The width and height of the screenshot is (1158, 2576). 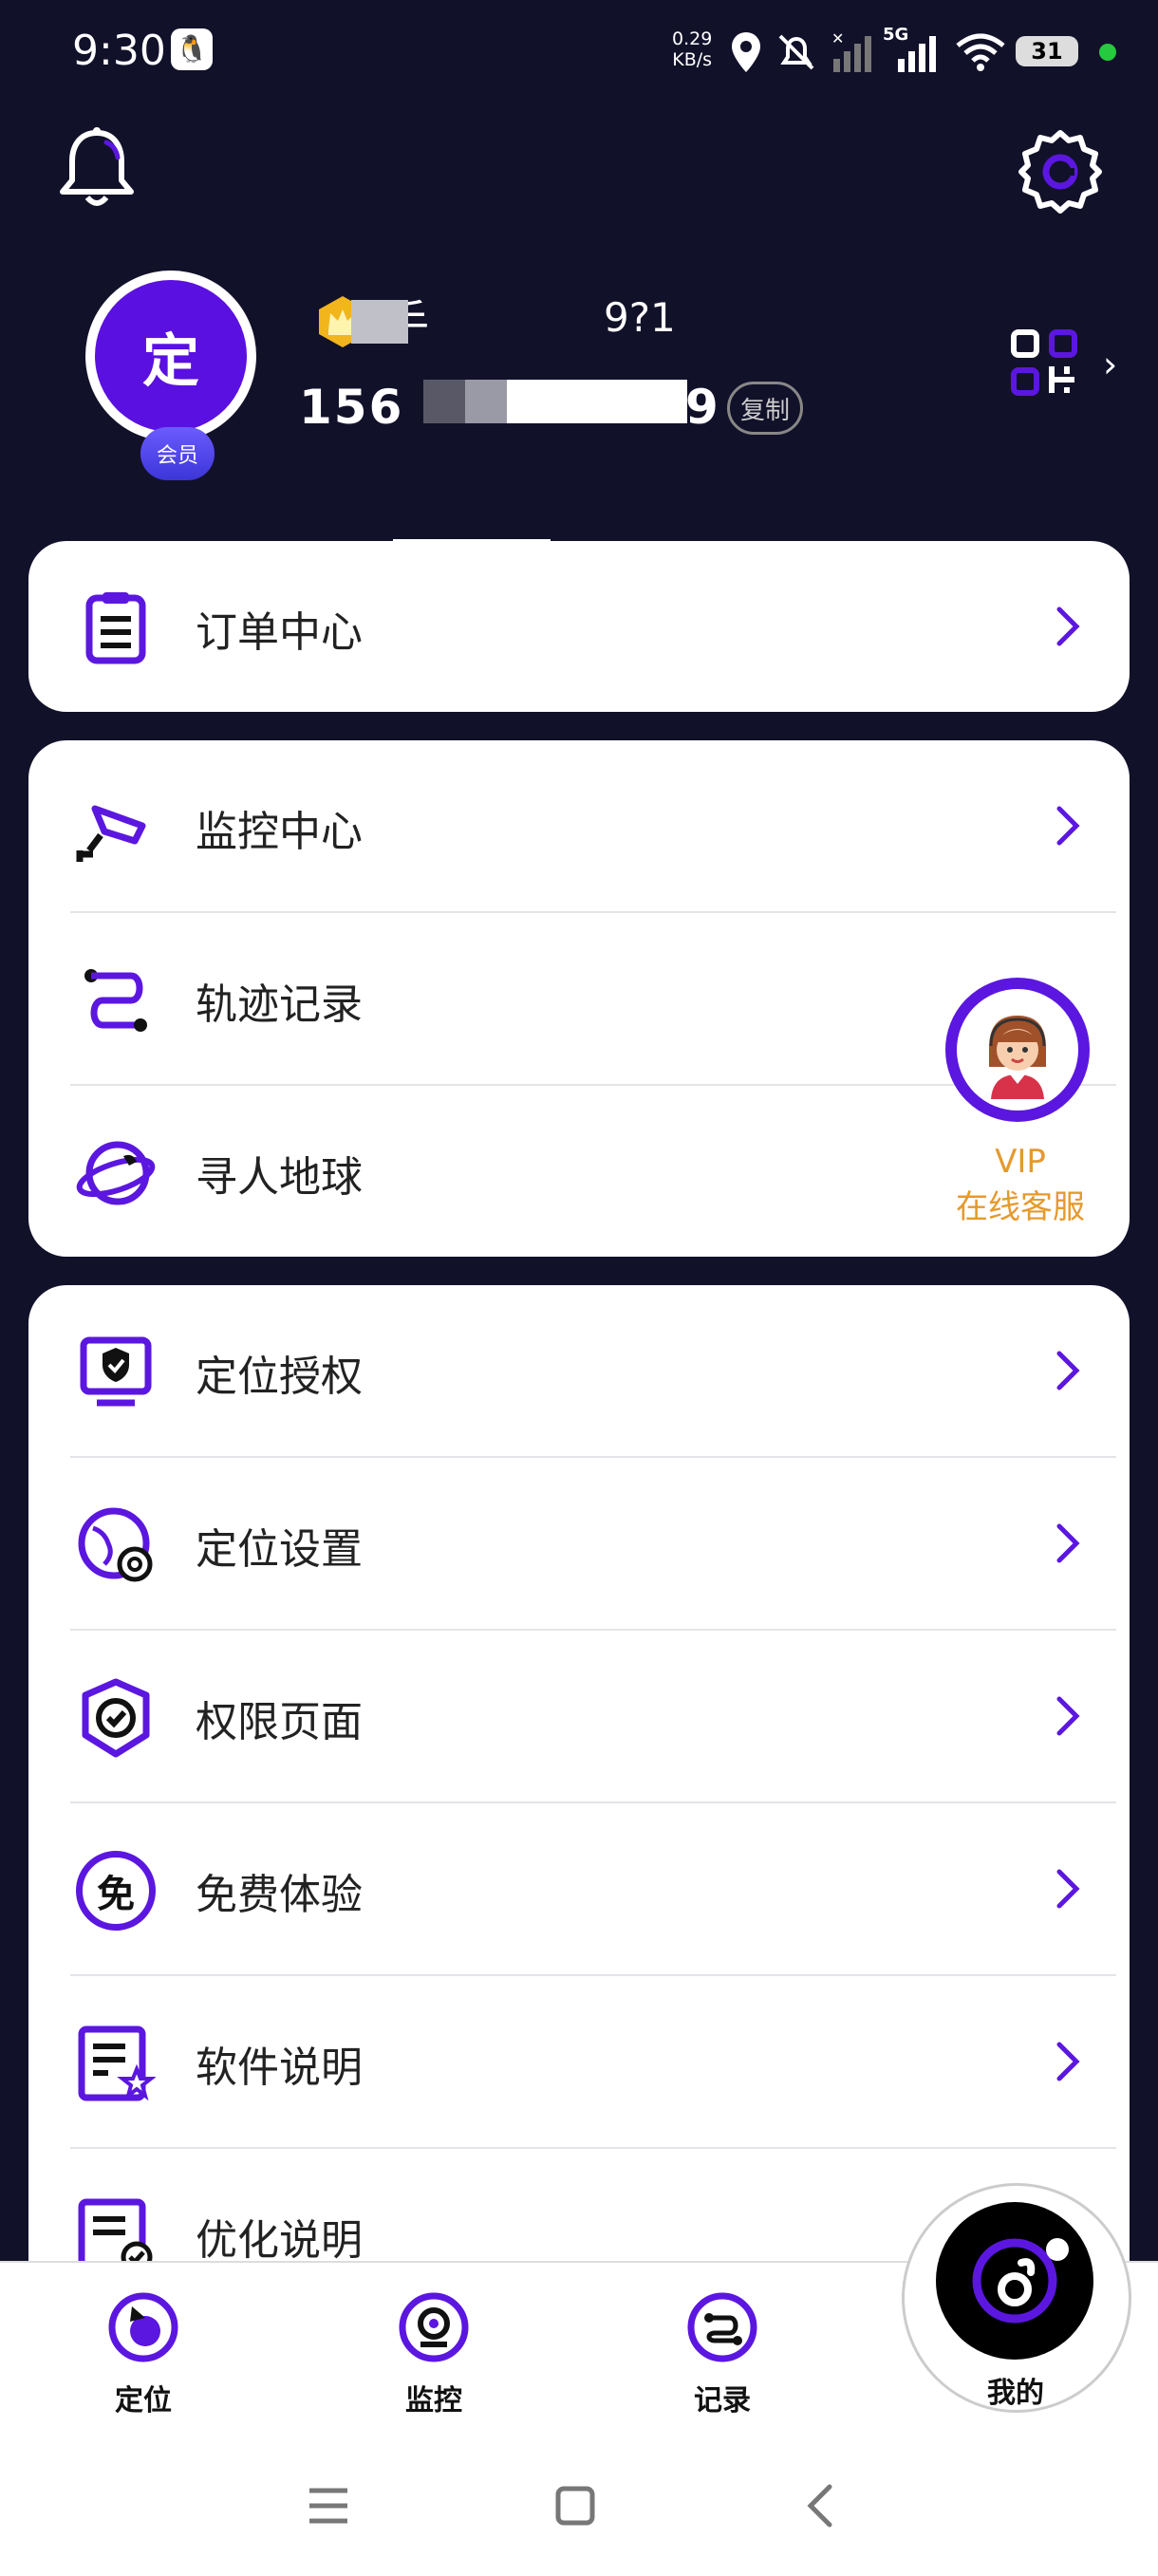 What do you see at coordinates (692, 49) in the screenshot?
I see `network-speed: 0.29 KB/s` at bounding box center [692, 49].